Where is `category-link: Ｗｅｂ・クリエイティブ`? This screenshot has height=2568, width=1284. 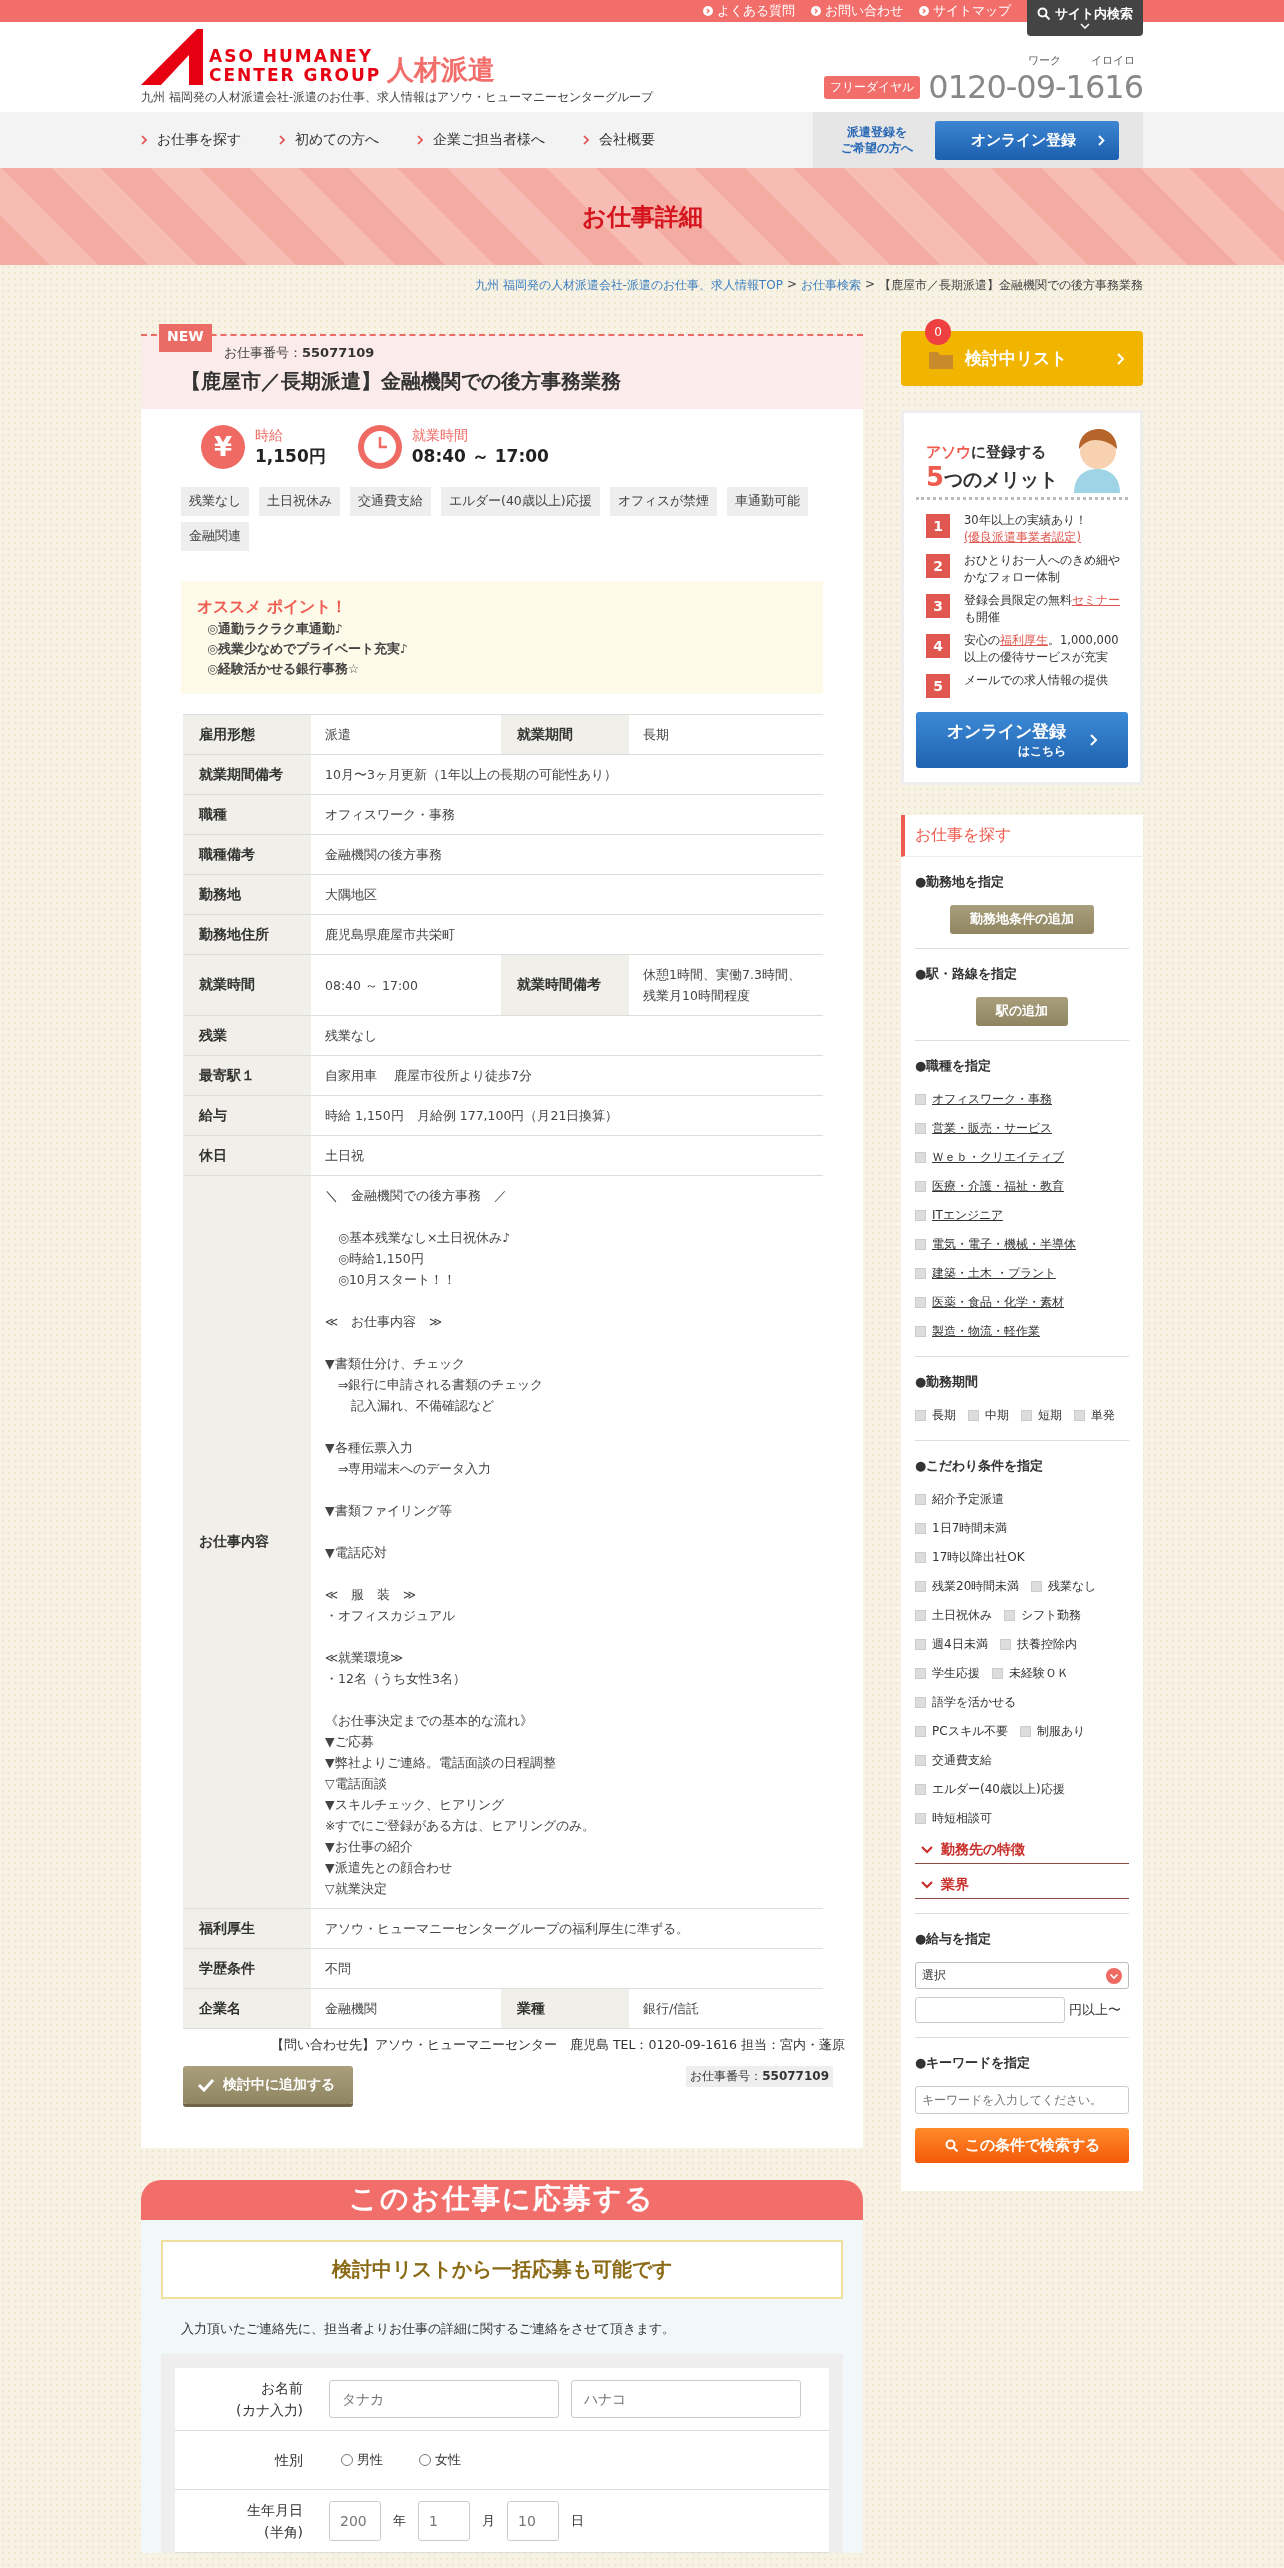 category-link: Ｗｅｂ・クリエイティブ is located at coordinates (1022, 1157).